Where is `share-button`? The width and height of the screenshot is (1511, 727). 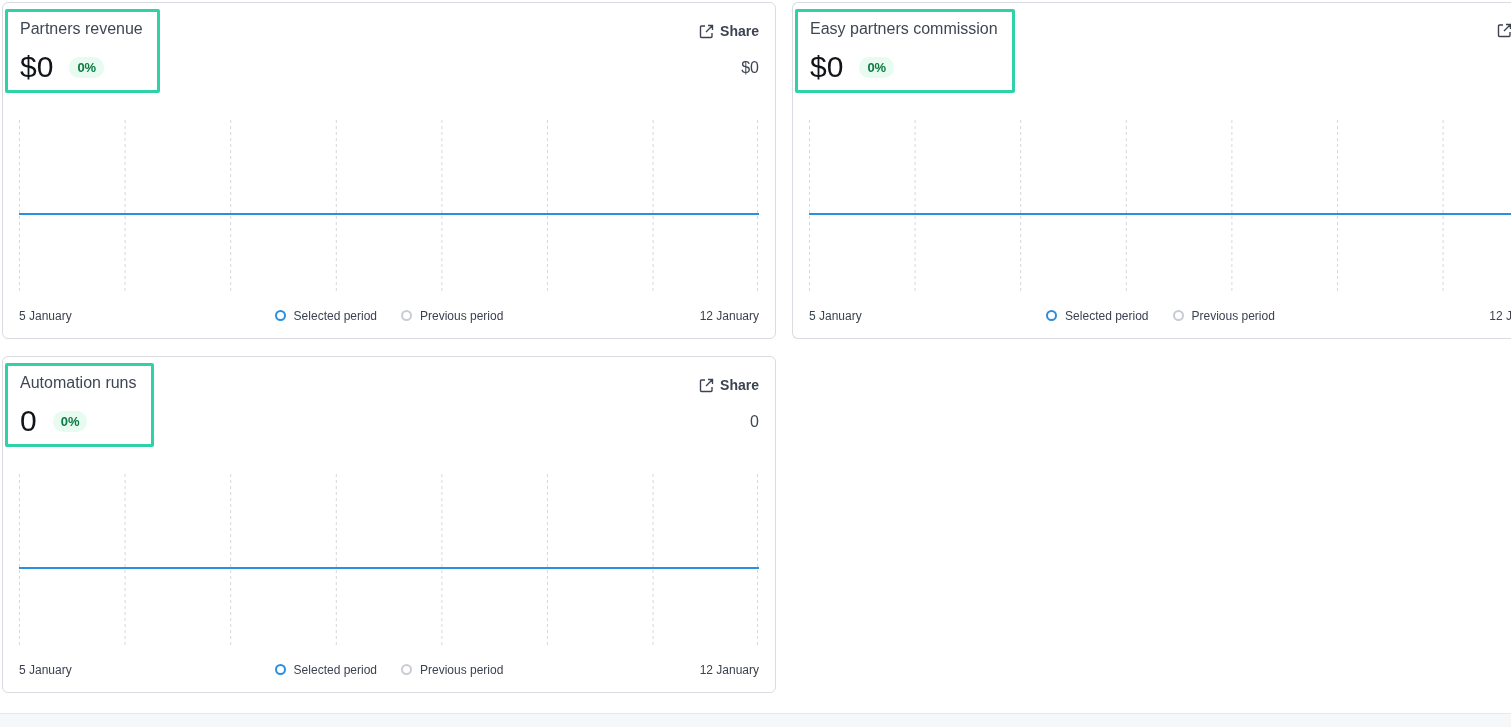 share-button is located at coordinates (1504, 30).